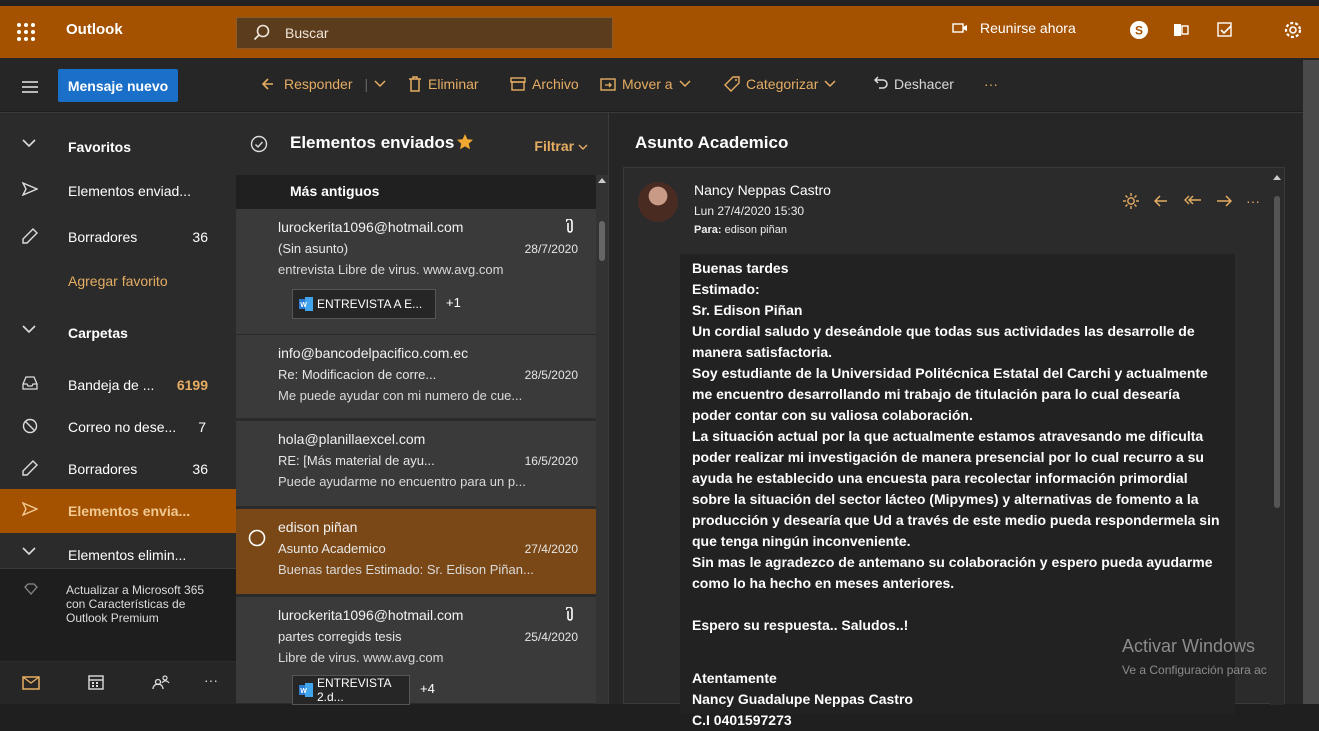  I want to click on my-day-icon, so click(1227, 32).